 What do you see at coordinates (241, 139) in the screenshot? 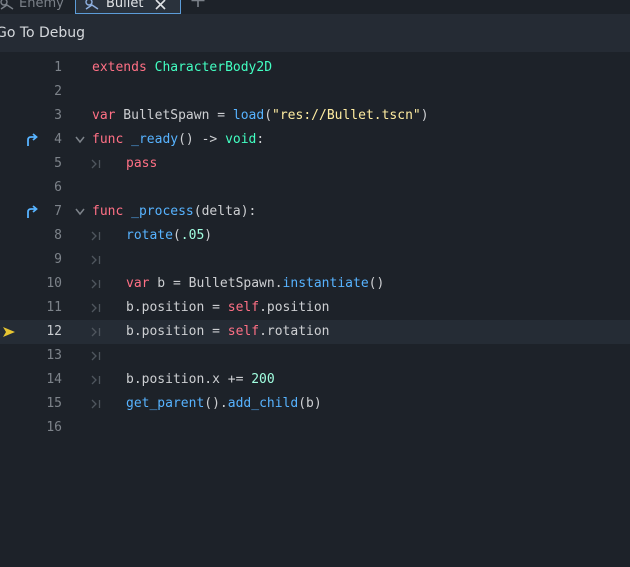
I see `code-token: void` at bounding box center [241, 139].